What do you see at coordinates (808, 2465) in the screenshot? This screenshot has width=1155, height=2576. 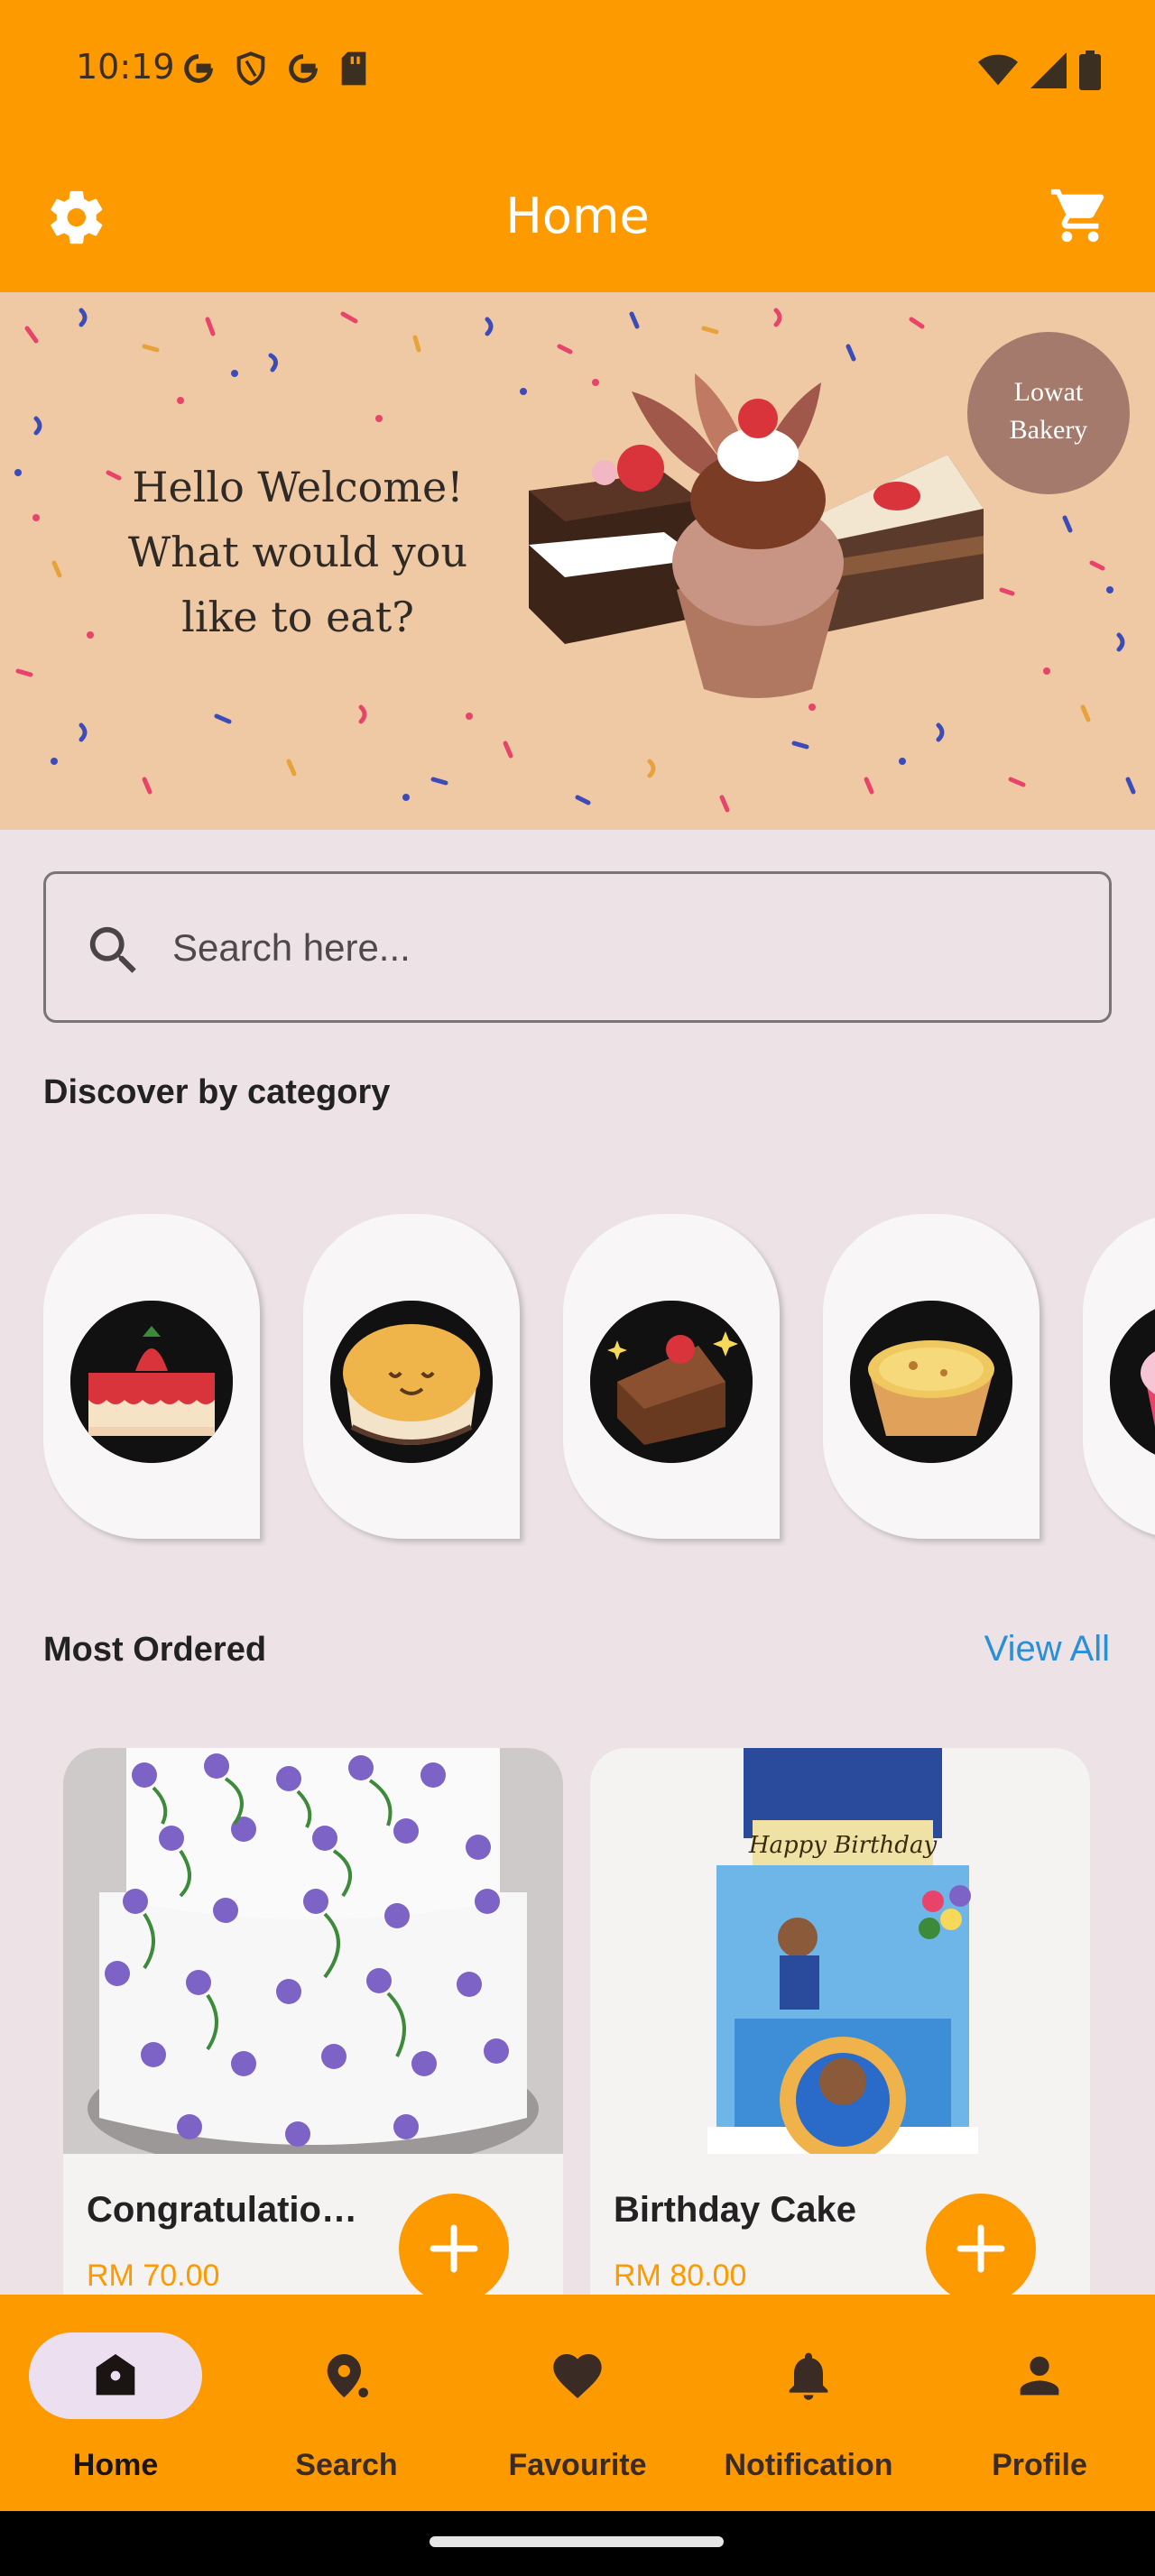 I see `nav-label-notification: Notification` at bounding box center [808, 2465].